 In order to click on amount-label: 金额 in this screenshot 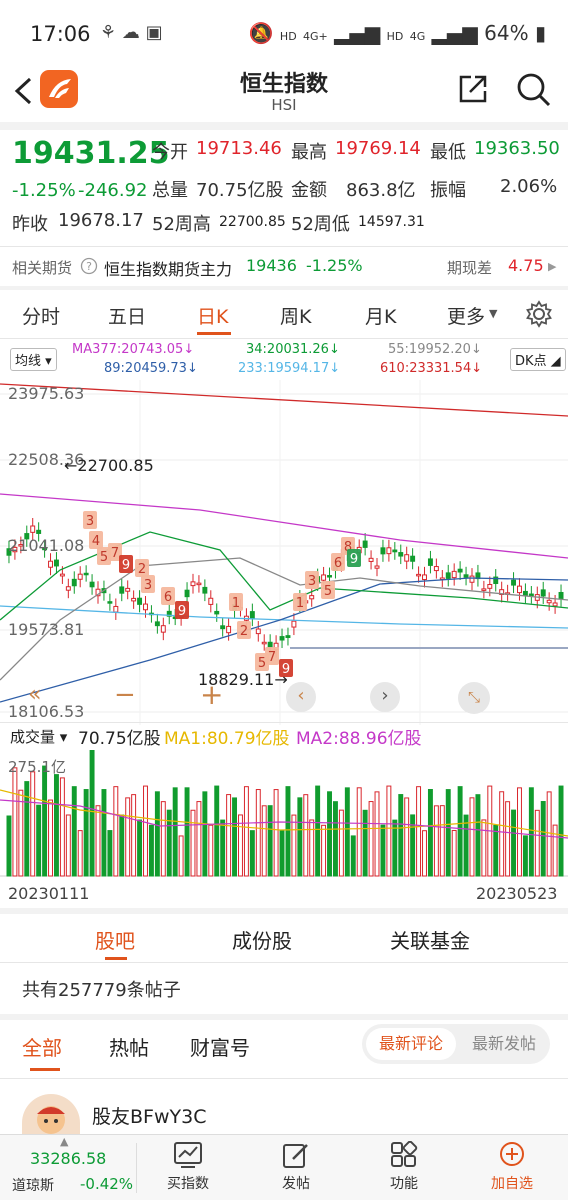, I will do `click(309, 190)`.